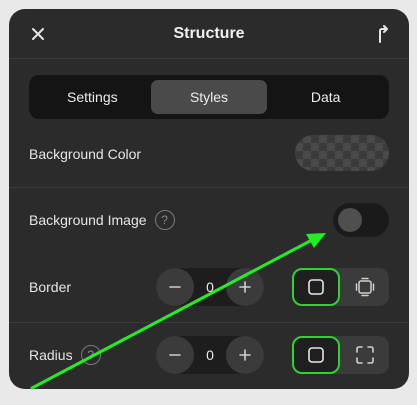 This screenshot has width=417, height=405. I want to click on background-color-label: Background Color, so click(85, 154).